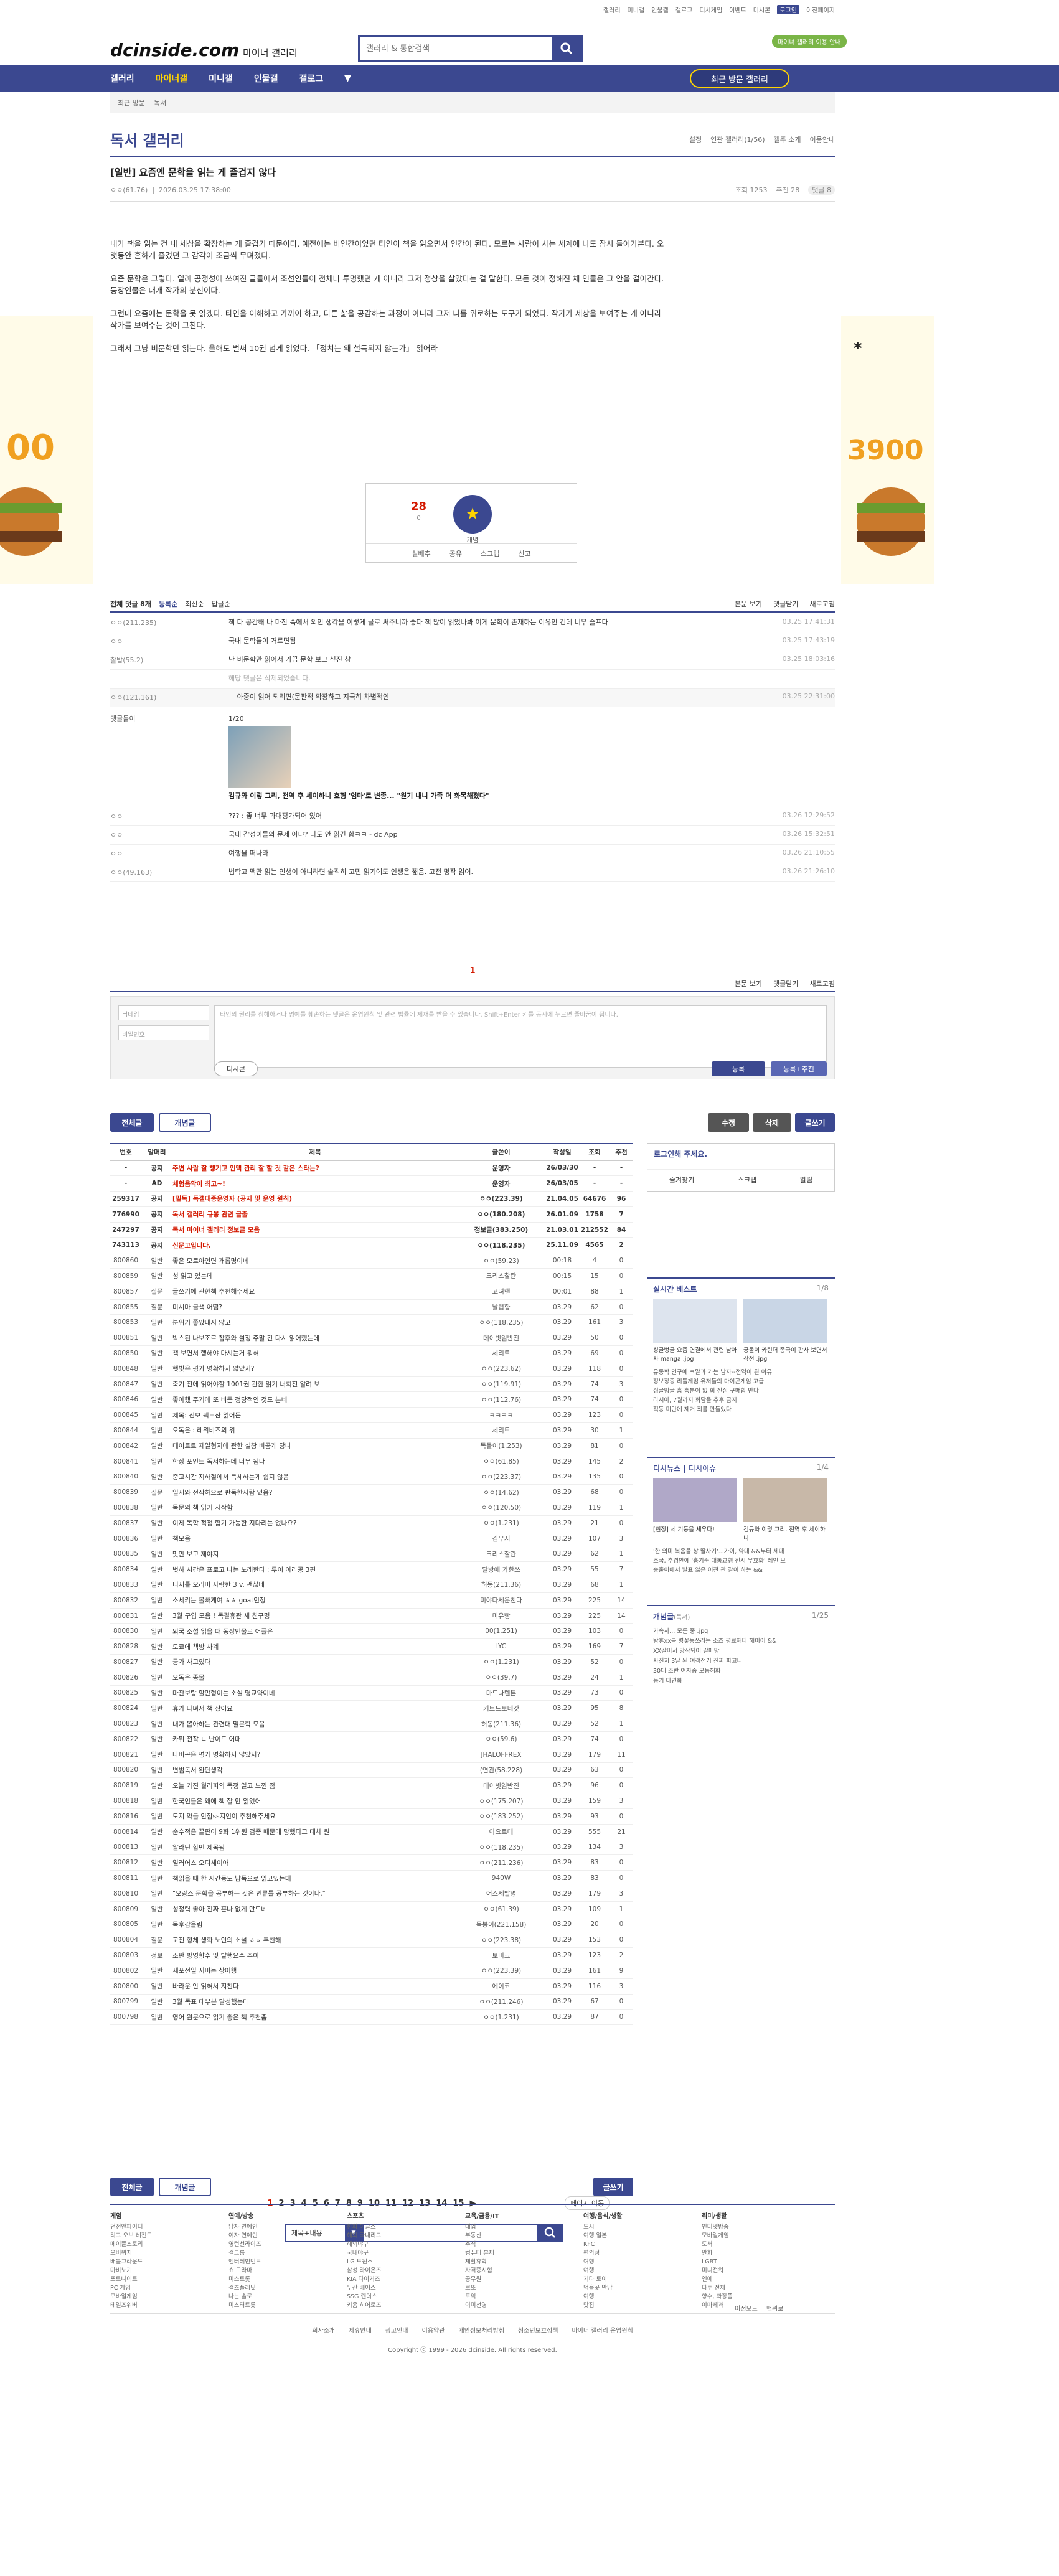  I want to click on list-writer: 운영자, so click(502, 1168).